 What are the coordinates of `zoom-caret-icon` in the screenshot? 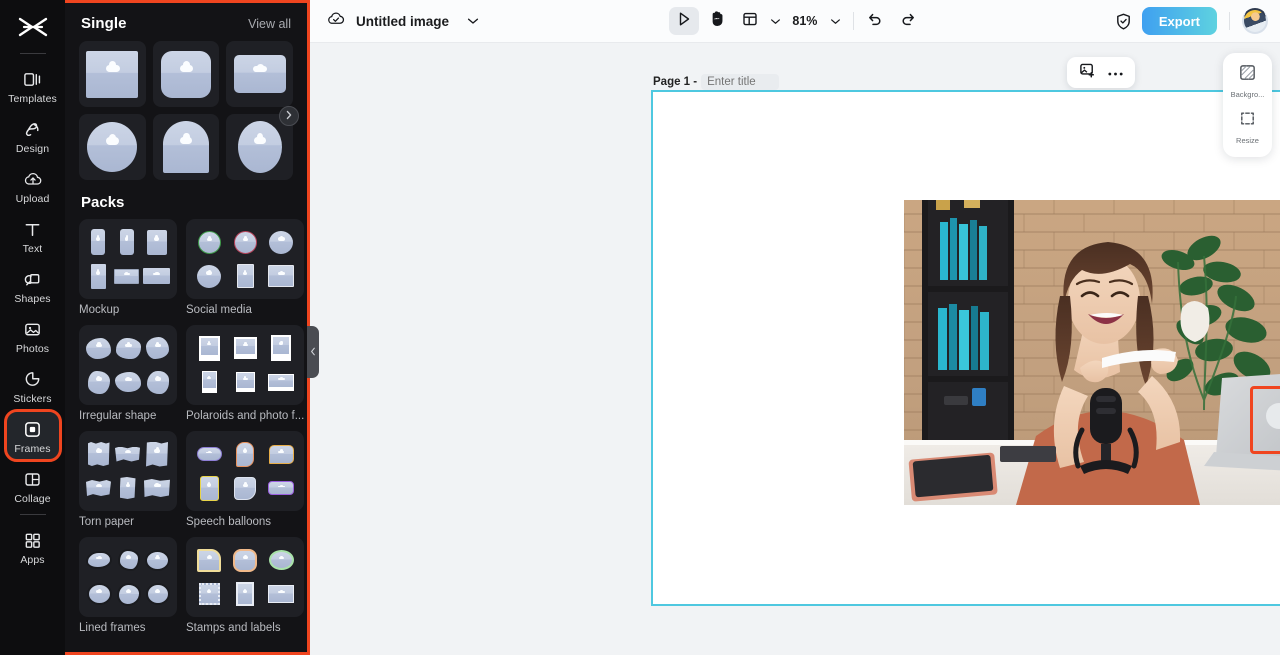 It's located at (834, 21).